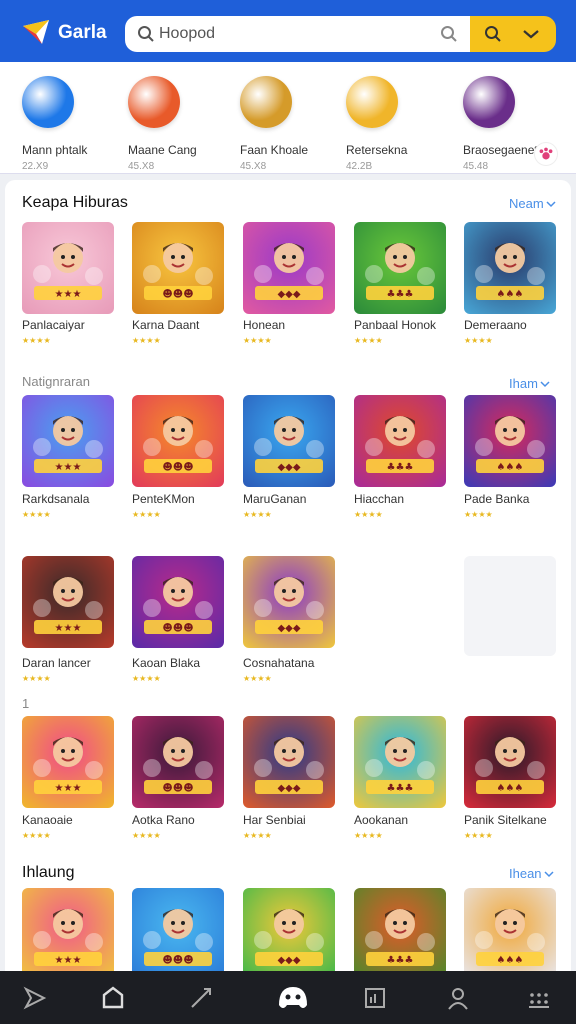 The image size is (576, 1024). Describe the element at coordinates (513, 34) in the screenshot. I see `search-button` at that location.